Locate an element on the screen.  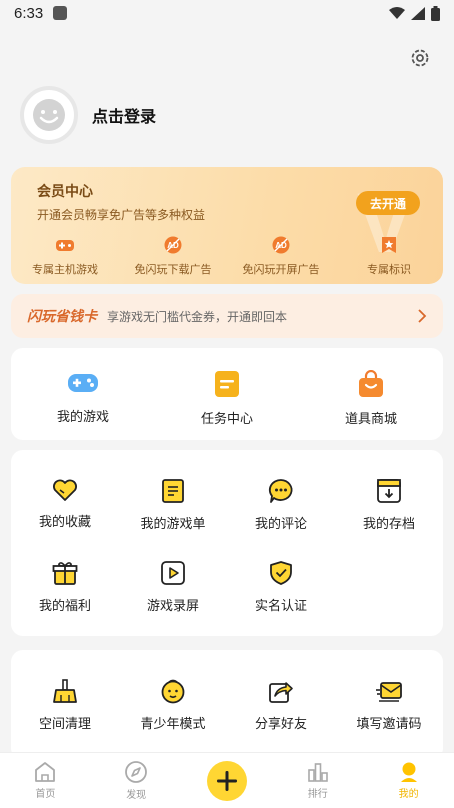
task-center-button: 任务中心 is located at coordinates (227, 394).